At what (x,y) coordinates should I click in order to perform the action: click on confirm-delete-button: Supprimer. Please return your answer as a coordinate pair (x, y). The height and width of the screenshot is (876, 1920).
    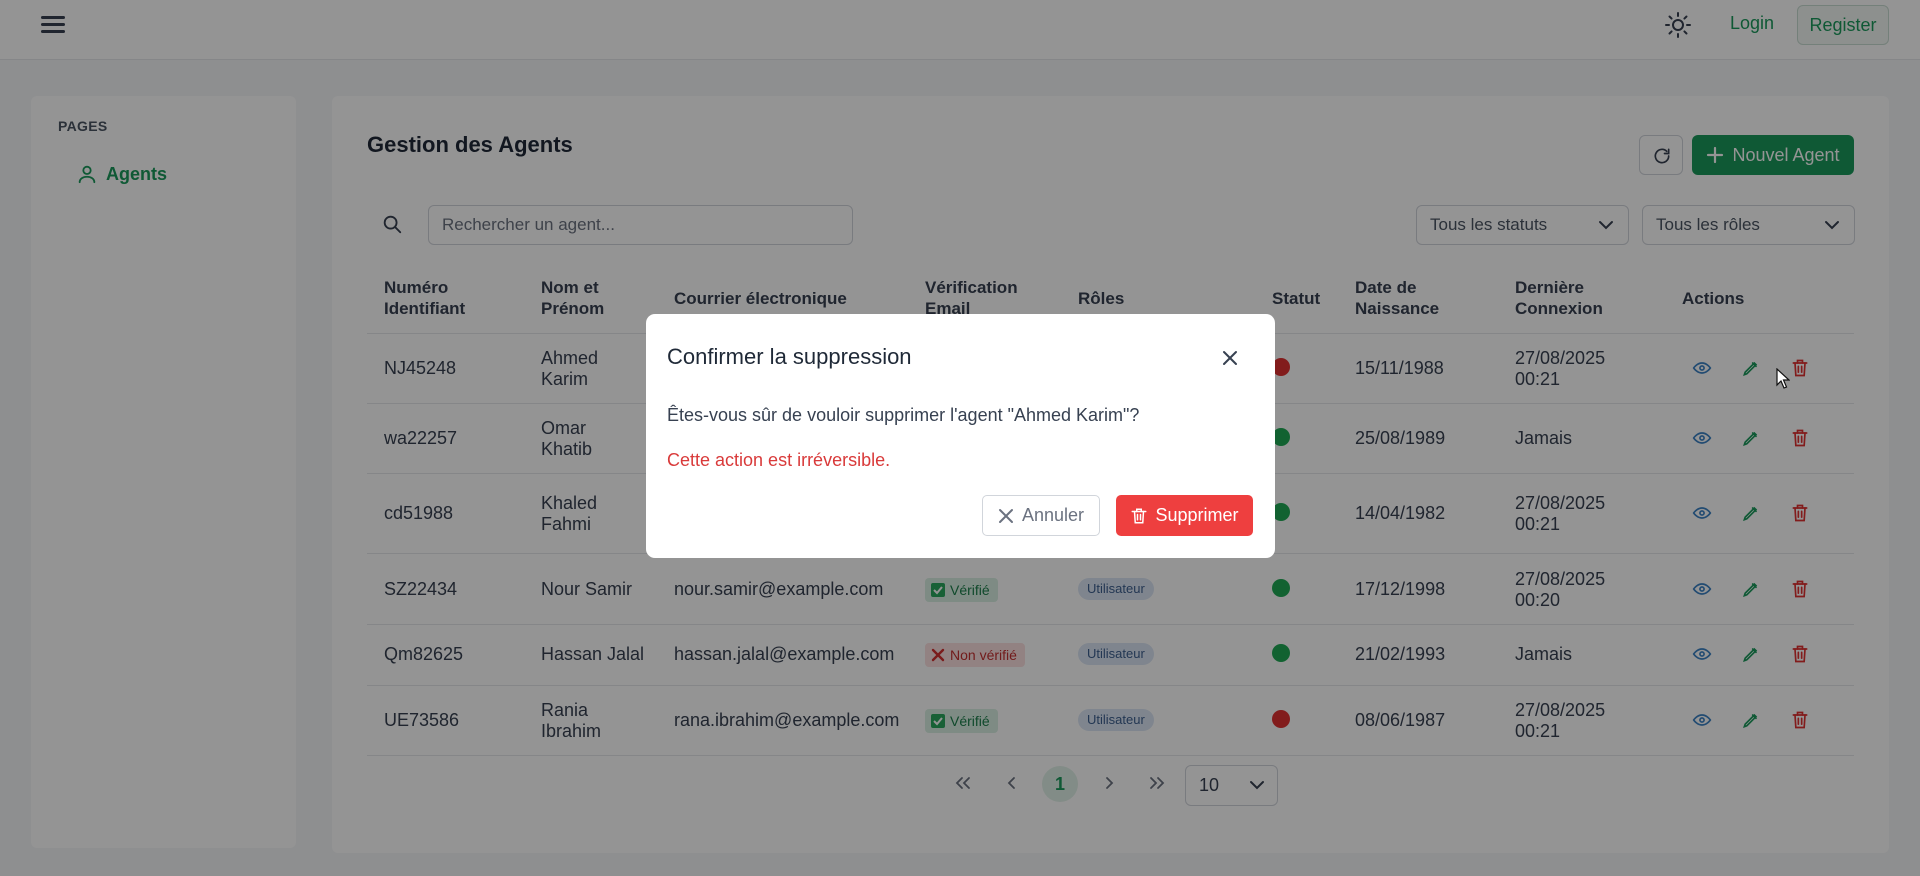
    Looking at the image, I should click on (1184, 515).